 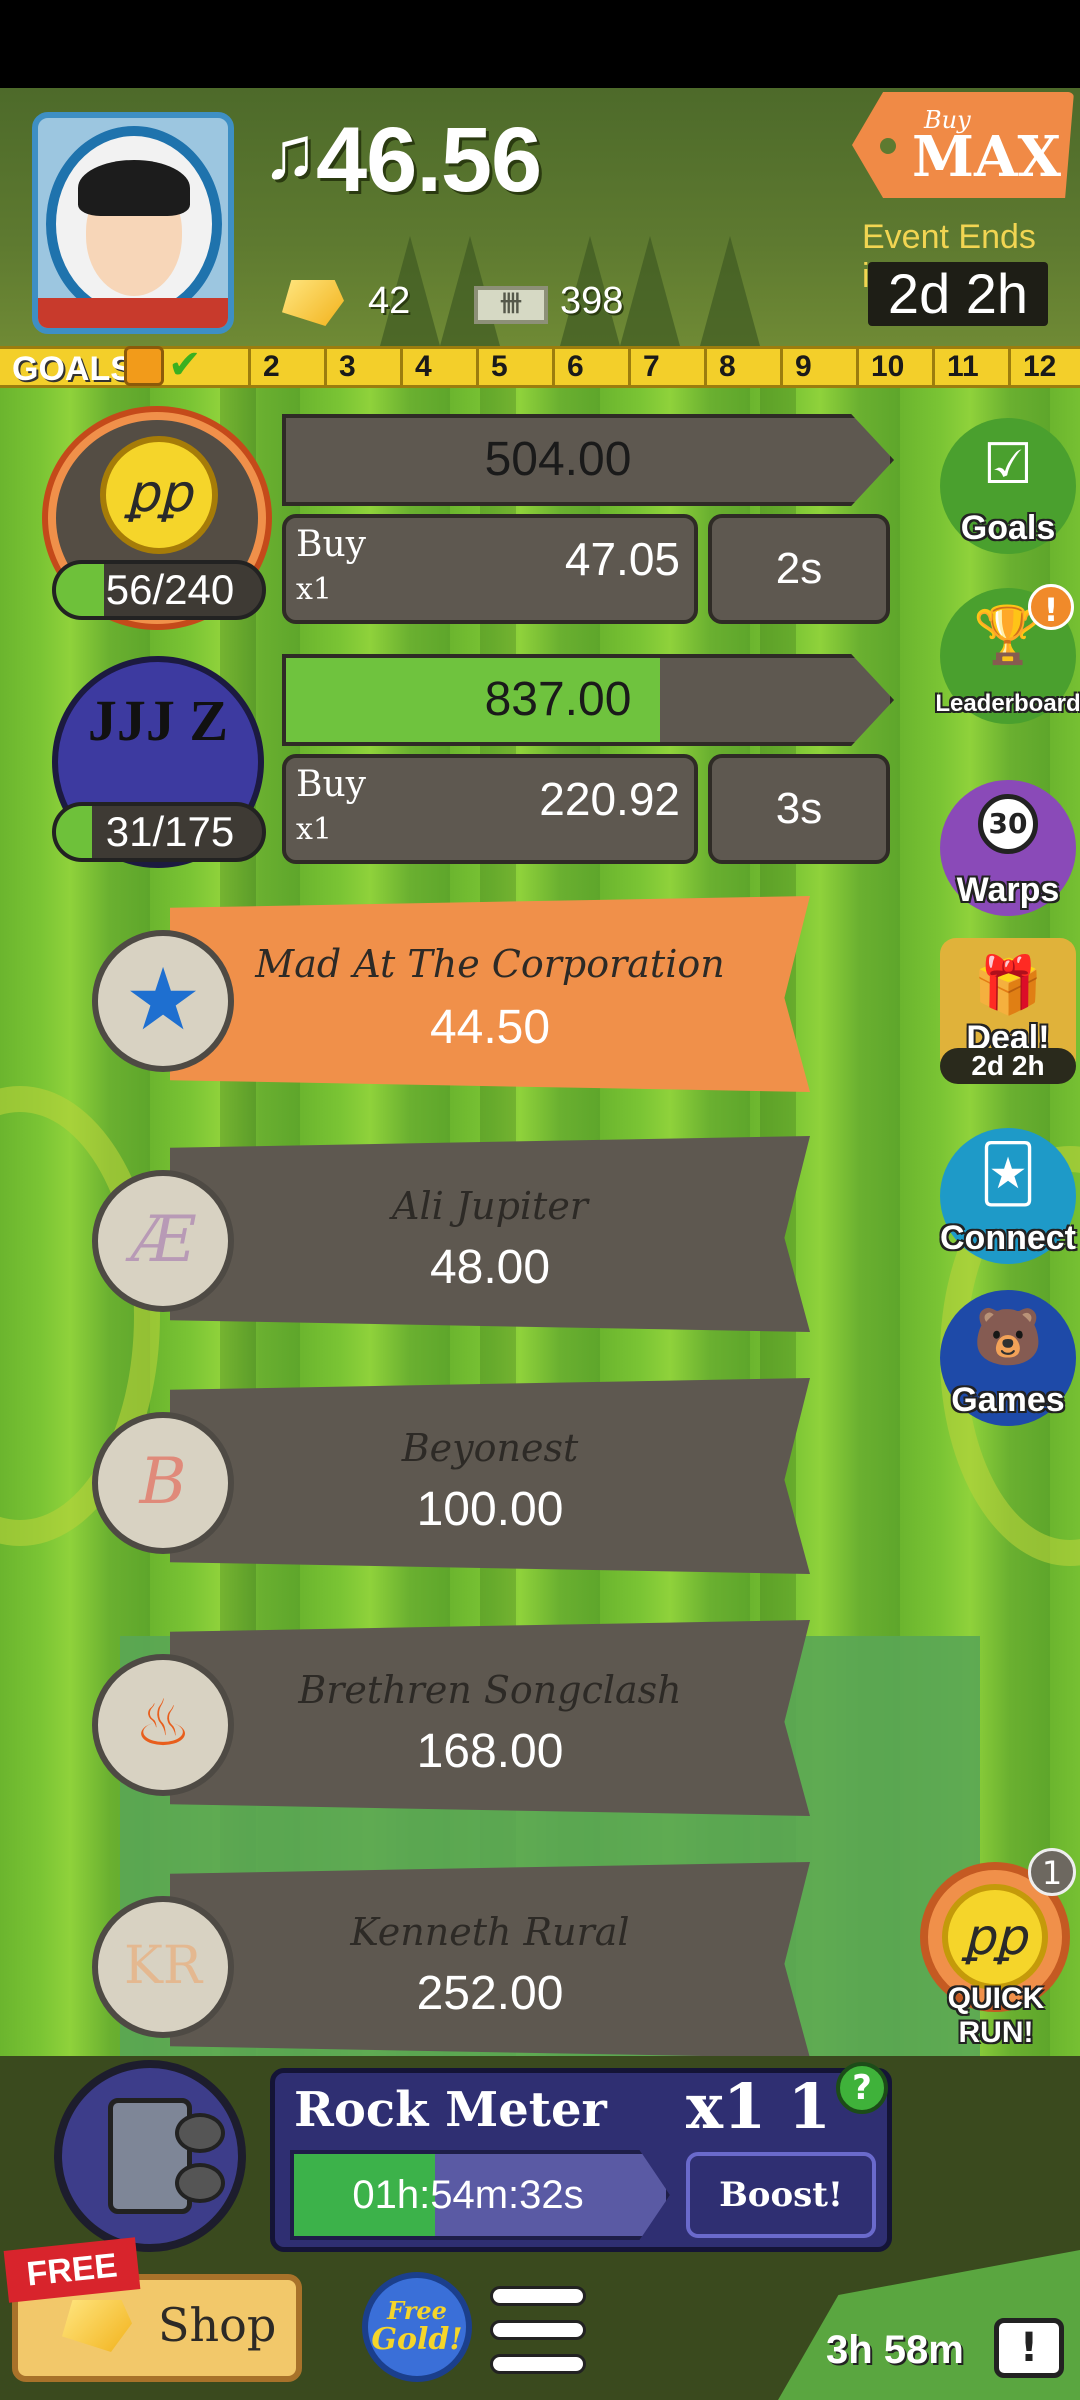 What do you see at coordinates (389, 301) in the screenshot?
I see `gold-count: 42` at bounding box center [389, 301].